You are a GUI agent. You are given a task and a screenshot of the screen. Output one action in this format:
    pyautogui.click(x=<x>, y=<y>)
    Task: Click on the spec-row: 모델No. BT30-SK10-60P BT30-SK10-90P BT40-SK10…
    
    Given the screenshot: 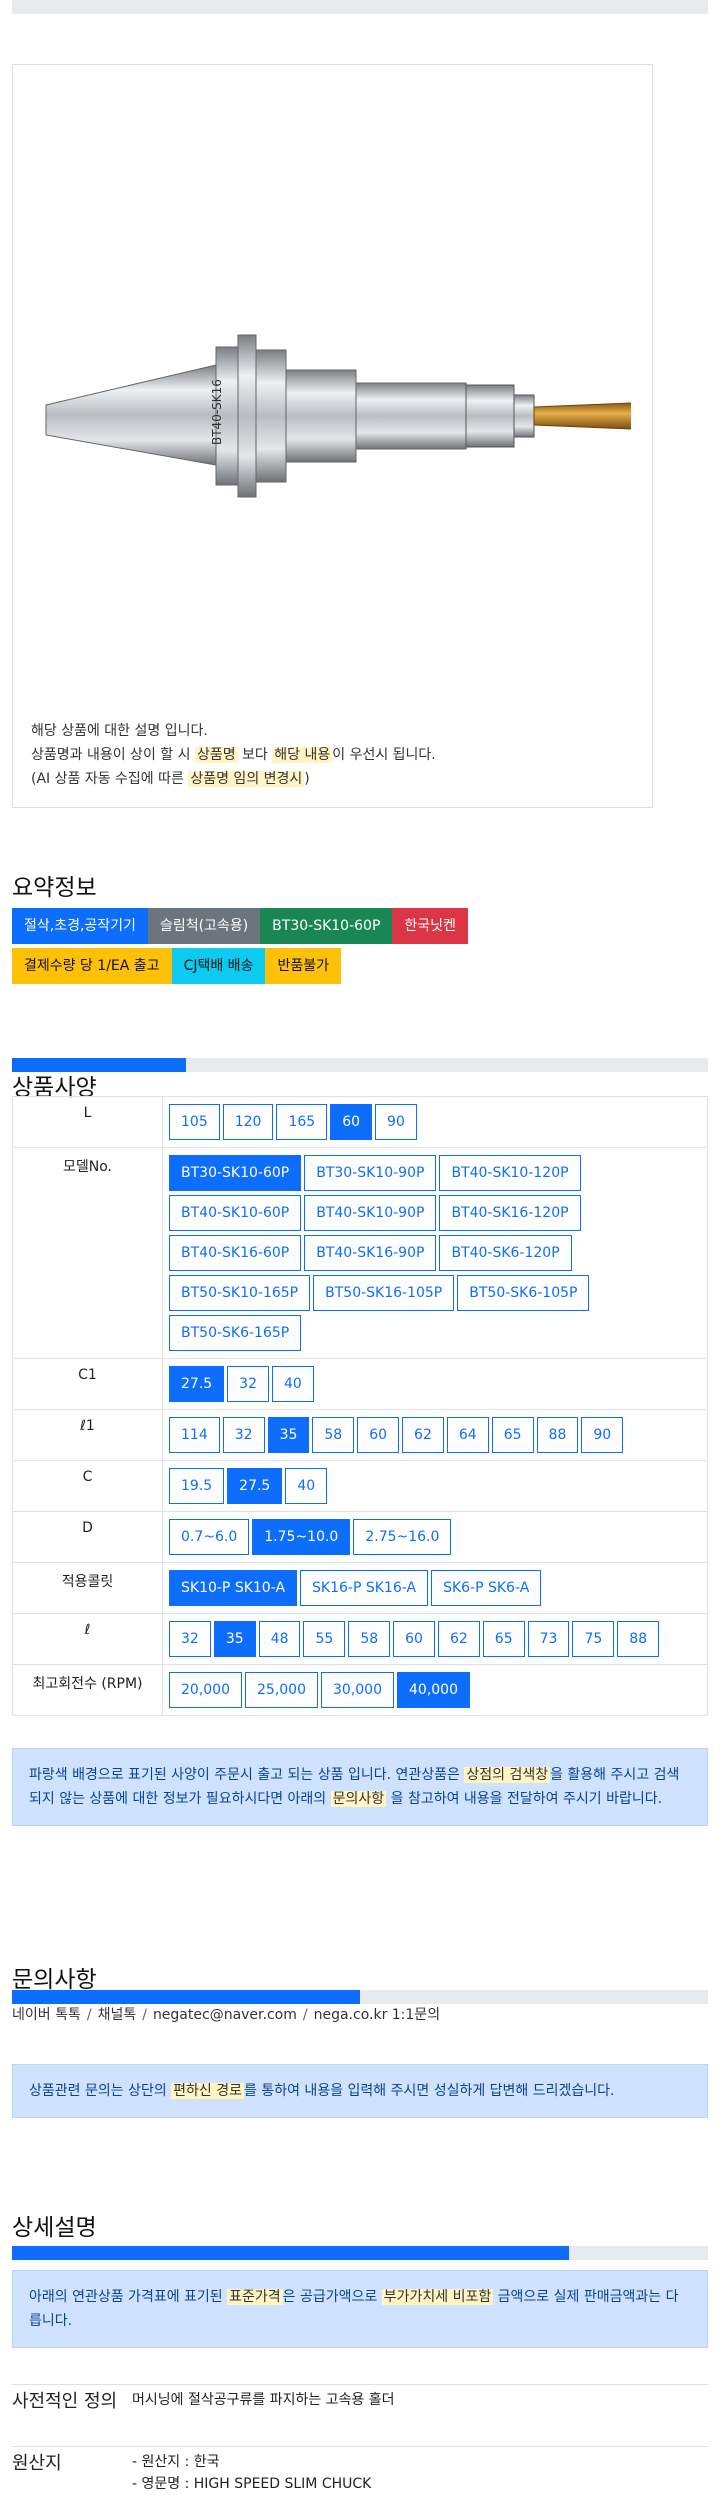 What is the action you would take?
    pyautogui.click(x=360, y=1253)
    